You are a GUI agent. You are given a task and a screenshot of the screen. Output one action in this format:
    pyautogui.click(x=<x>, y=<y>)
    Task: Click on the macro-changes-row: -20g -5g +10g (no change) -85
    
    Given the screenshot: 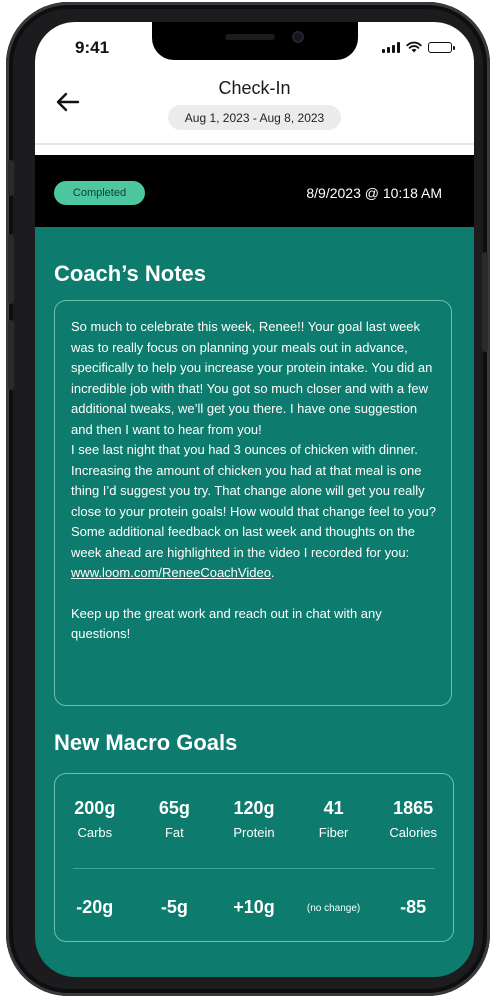 What is the action you would take?
    pyautogui.click(x=254, y=907)
    